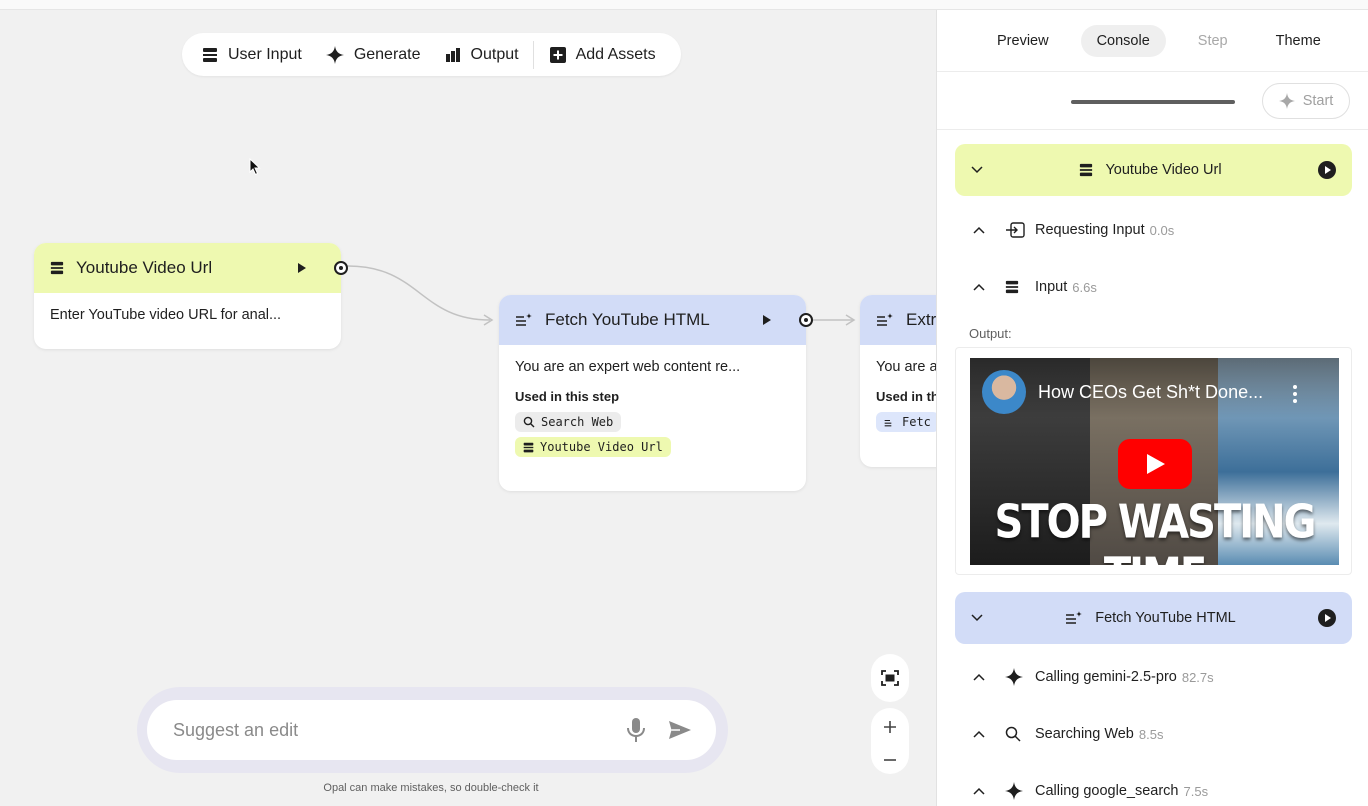 This screenshot has height=806, width=1368. Describe the element at coordinates (593, 447) in the screenshot. I see `input-chip-youtube-video-url: Youtube Video Url` at that location.